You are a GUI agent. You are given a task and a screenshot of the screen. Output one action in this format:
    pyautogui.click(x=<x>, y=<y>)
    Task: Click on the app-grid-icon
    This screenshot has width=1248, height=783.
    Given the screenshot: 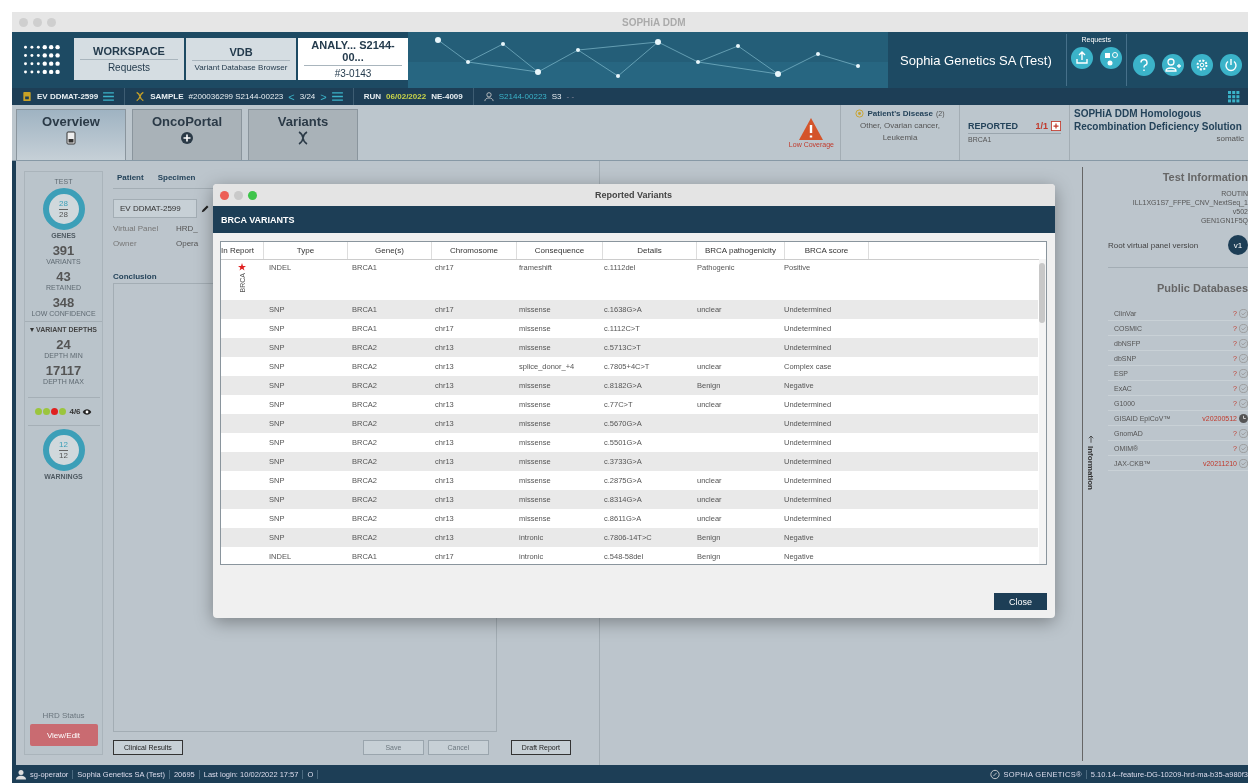 What is the action you would take?
    pyautogui.click(x=1234, y=96)
    